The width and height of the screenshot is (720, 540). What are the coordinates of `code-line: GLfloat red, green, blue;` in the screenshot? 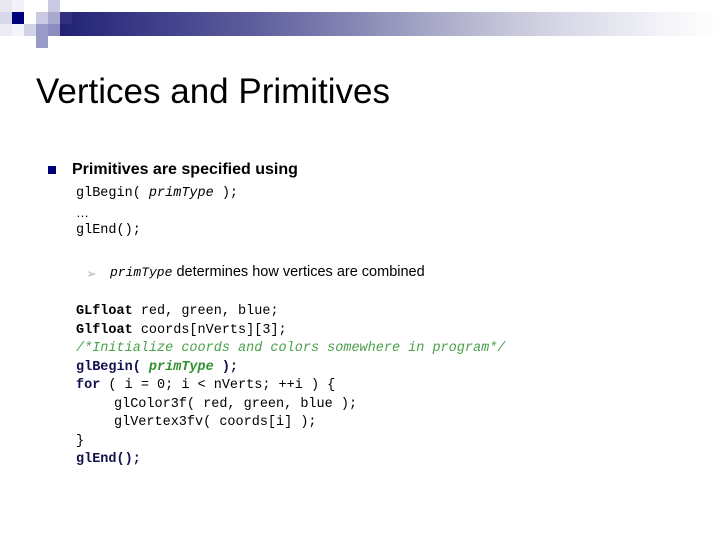 It's located at (398, 312).